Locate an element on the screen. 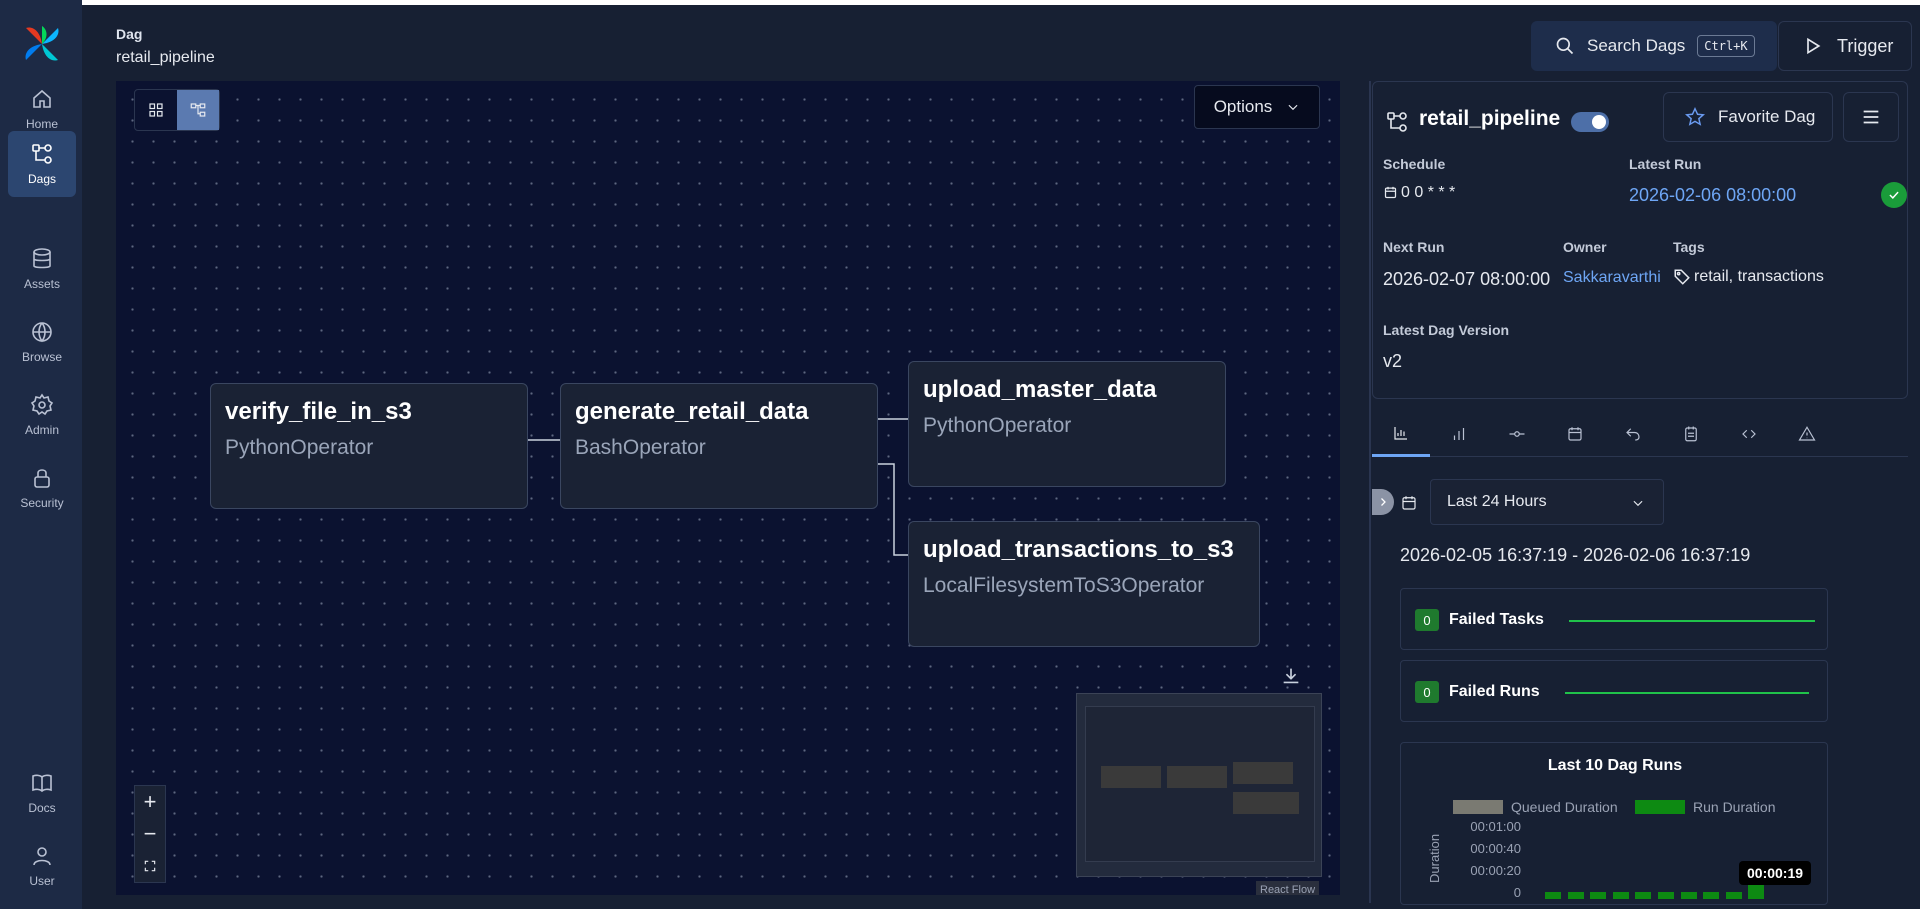 Image resolution: width=1920 pixels, height=909 pixels. tab-warnings is located at coordinates (1807, 434).